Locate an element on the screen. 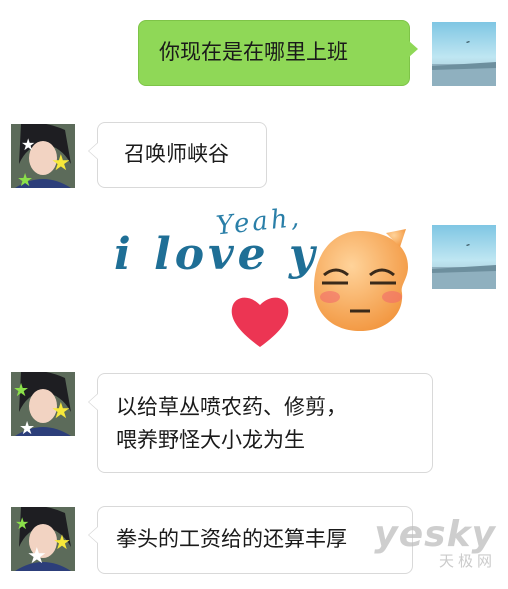 Image resolution: width=508 pixels, height=589 pixels. yesky-watermark: yesky 天极网 is located at coordinates (435, 542).